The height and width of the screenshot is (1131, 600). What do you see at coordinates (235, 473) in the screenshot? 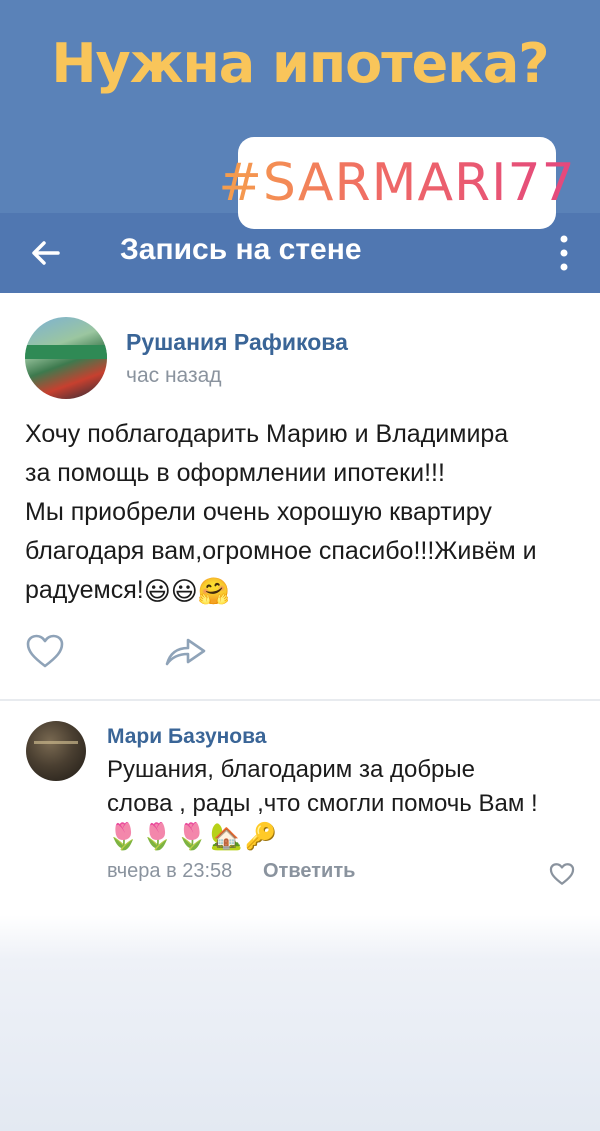
I see `post-text-line: за помощь в оформлении ипотеки!!!` at bounding box center [235, 473].